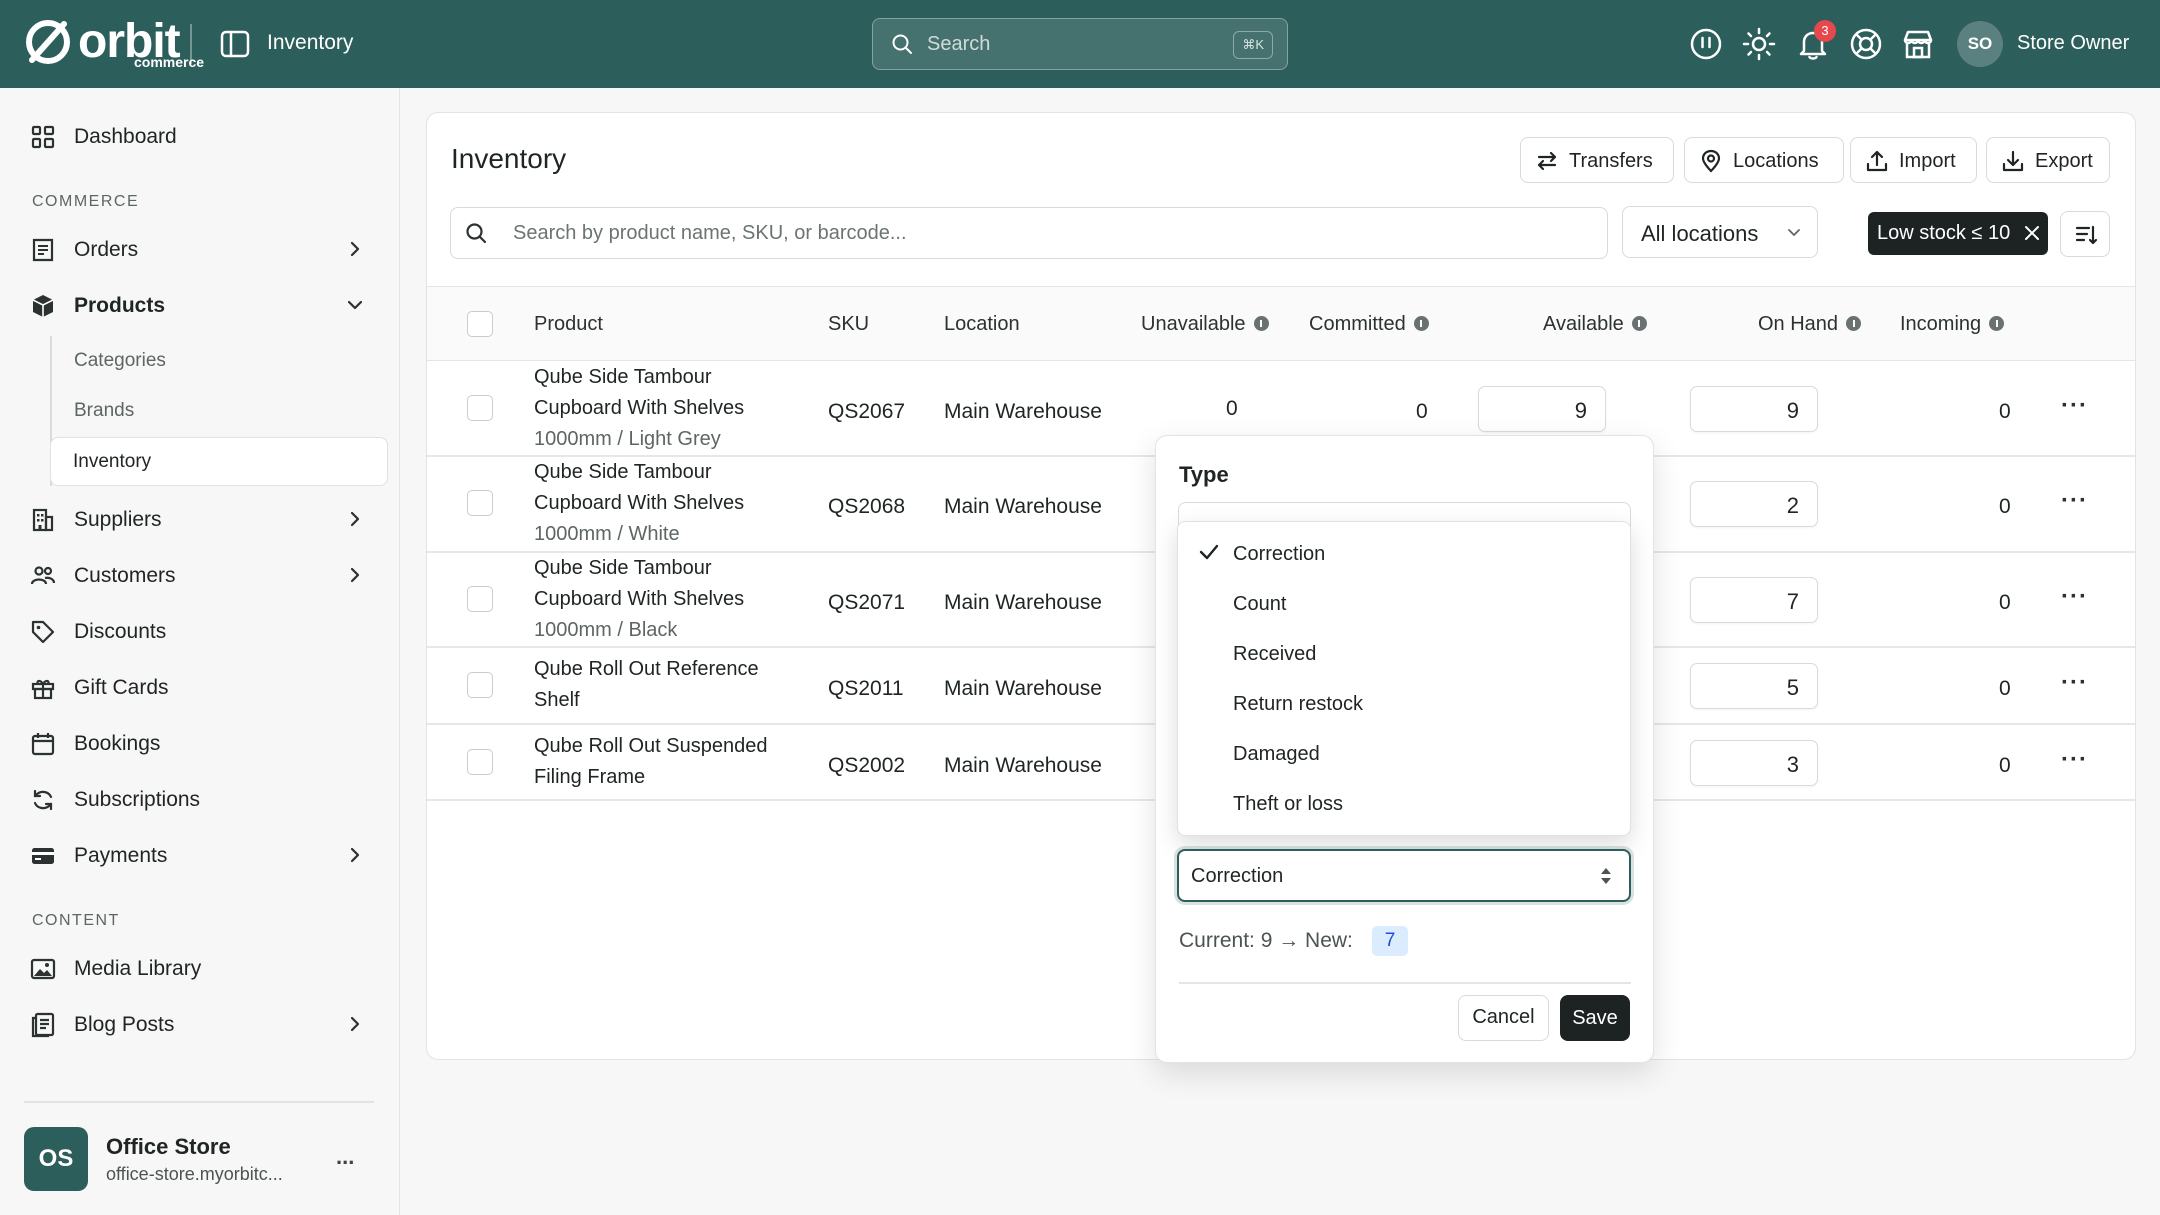  I want to click on close-icon, so click(2032, 233).